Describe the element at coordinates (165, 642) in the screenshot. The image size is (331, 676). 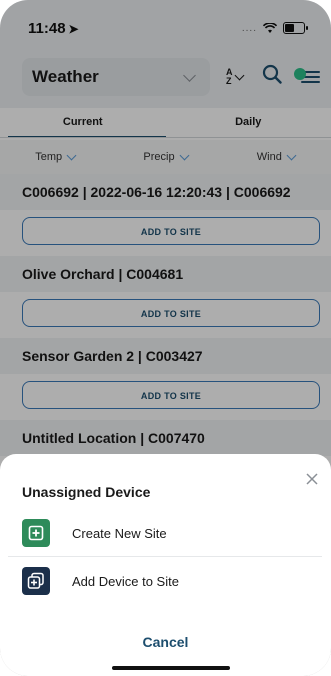
I see `cancel-button: Cancel` at that location.